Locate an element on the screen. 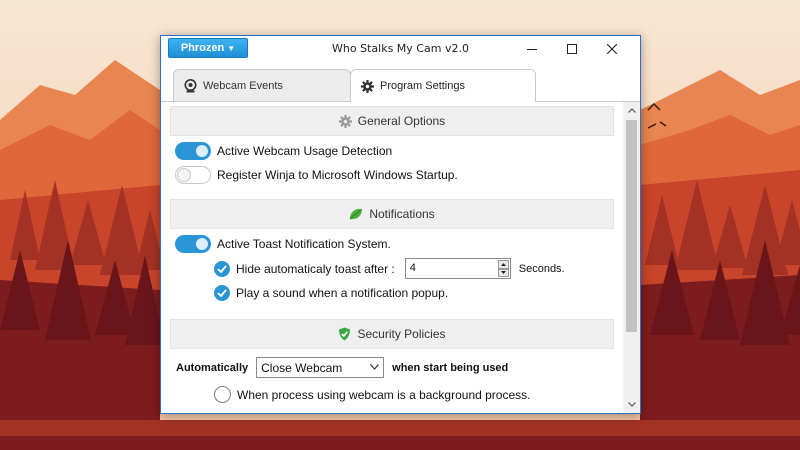 The width and height of the screenshot is (800, 450). section-title: Security Policies is located at coordinates (401, 334).